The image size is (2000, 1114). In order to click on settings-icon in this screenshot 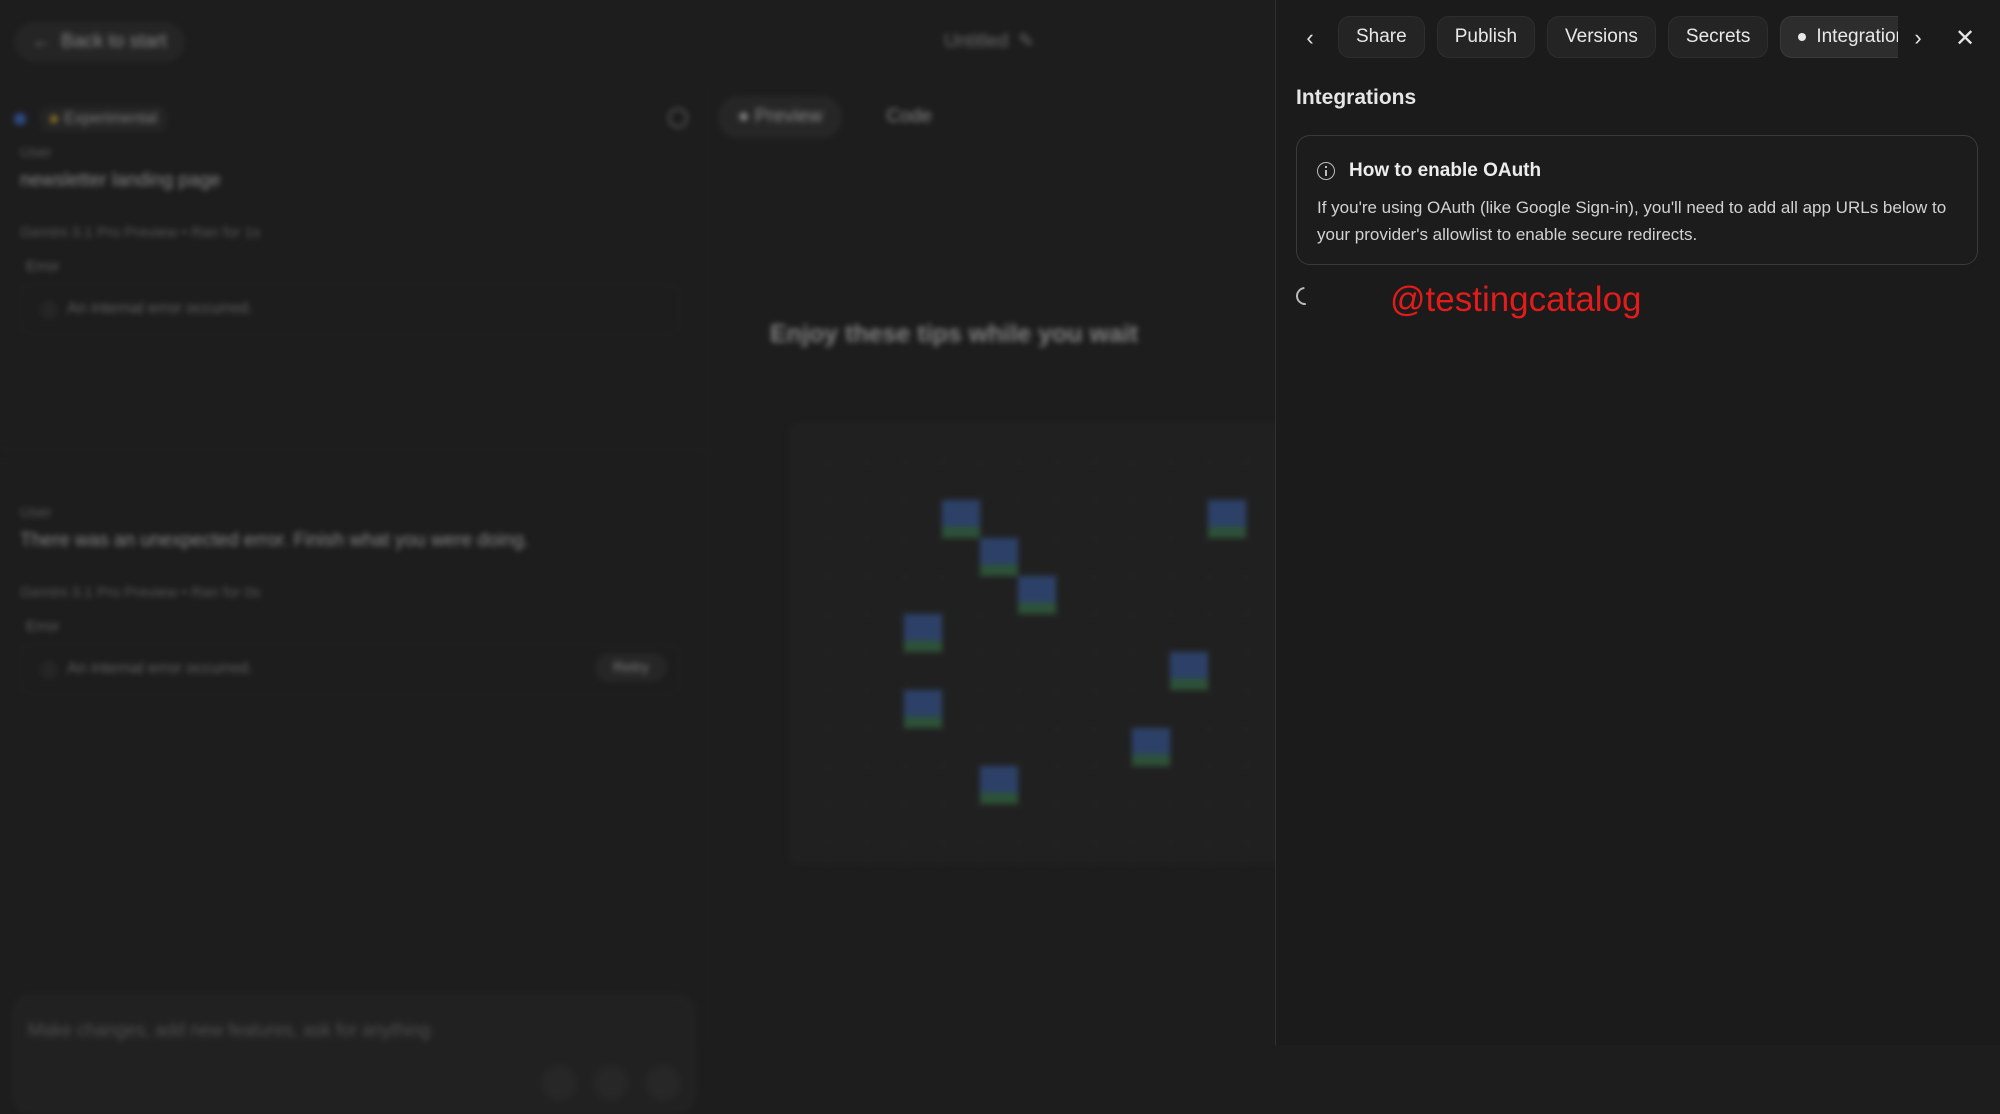, I will do `click(678, 118)`.